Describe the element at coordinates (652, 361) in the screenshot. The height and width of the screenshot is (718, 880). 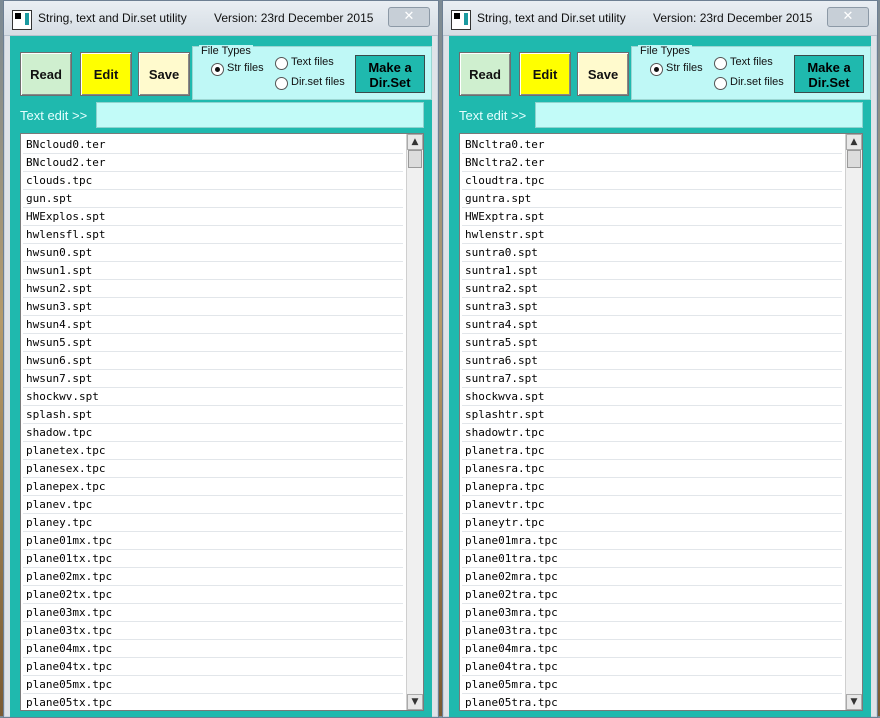
I see `file-list-item: suntra6.spt` at that location.